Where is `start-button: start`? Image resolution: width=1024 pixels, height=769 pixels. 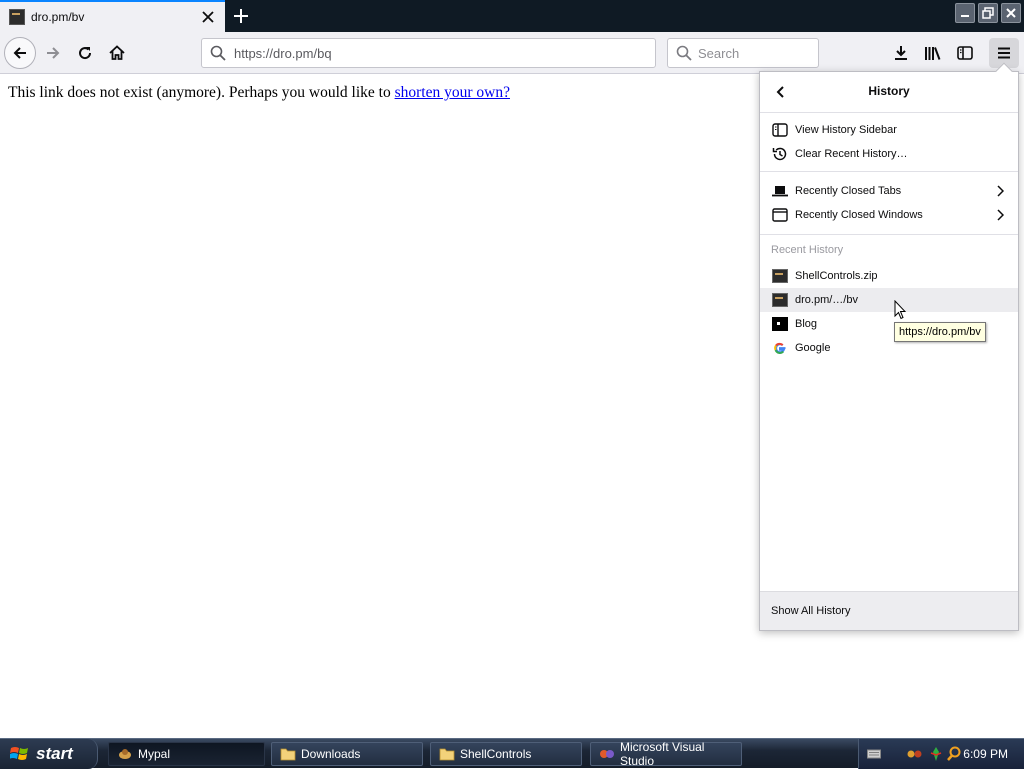
start-button: start is located at coordinates (49, 754).